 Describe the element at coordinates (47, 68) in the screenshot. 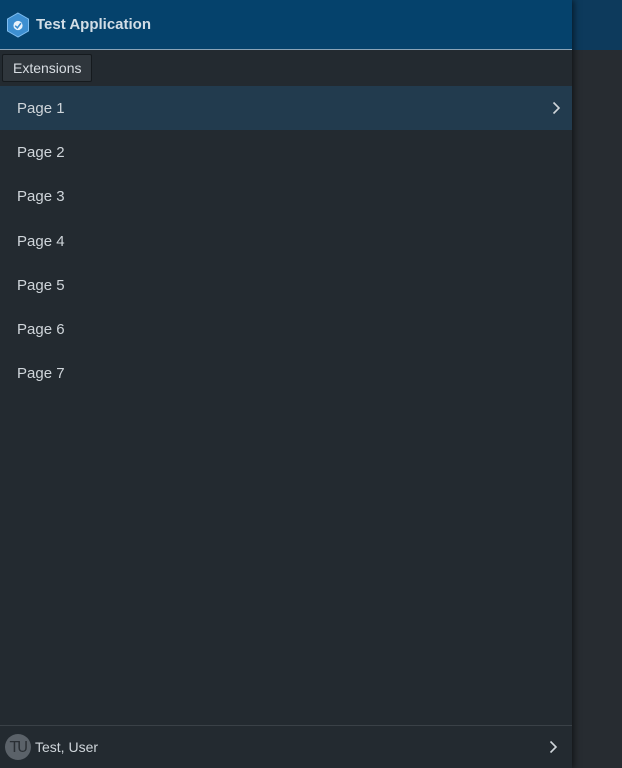

I see `extensions-button: Extensions` at that location.